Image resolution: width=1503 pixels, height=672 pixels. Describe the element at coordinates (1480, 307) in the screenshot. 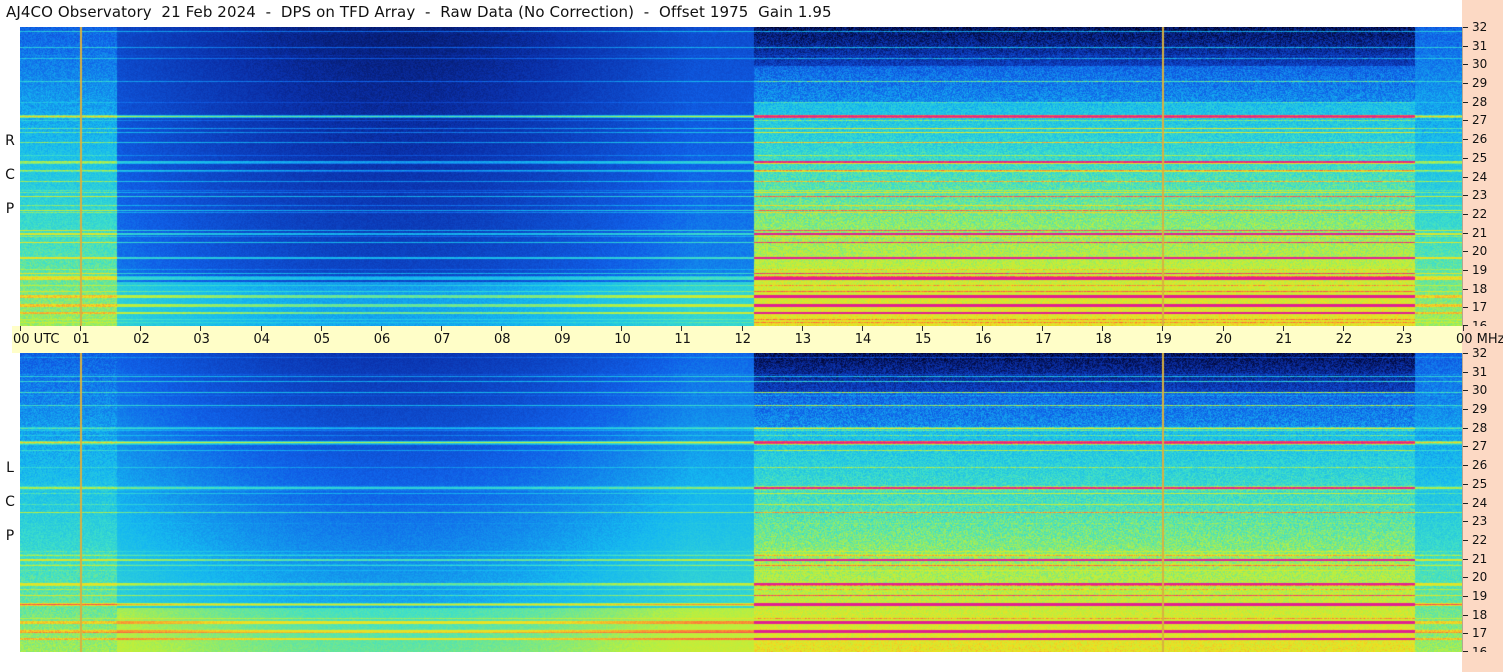

I see `frequency-tick-label: 17` at that location.